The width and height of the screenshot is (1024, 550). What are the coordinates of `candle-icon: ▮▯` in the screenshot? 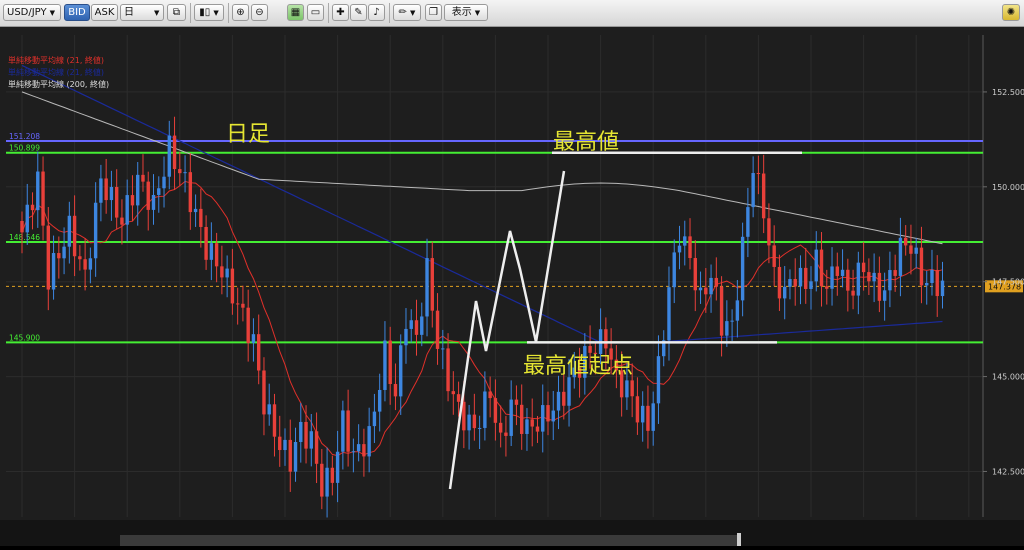 It's located at (205, 12).